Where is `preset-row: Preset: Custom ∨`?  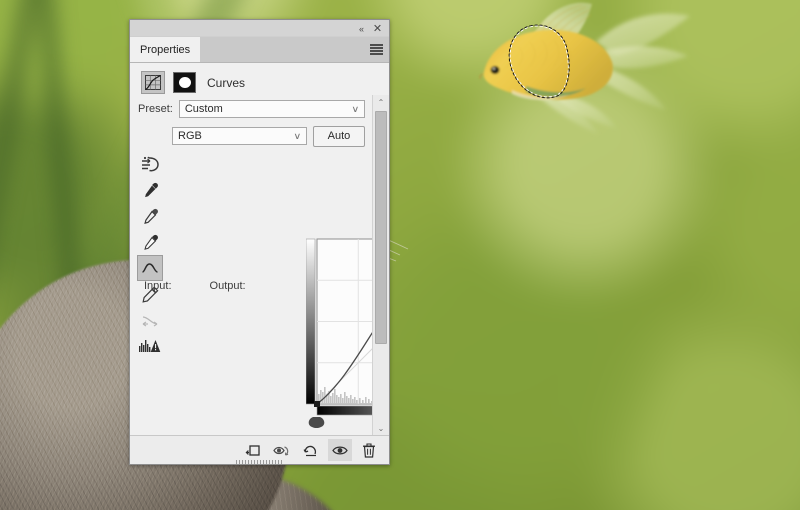 preset-row: Preset: Custom ∨ is located at coordinates (251, 109).